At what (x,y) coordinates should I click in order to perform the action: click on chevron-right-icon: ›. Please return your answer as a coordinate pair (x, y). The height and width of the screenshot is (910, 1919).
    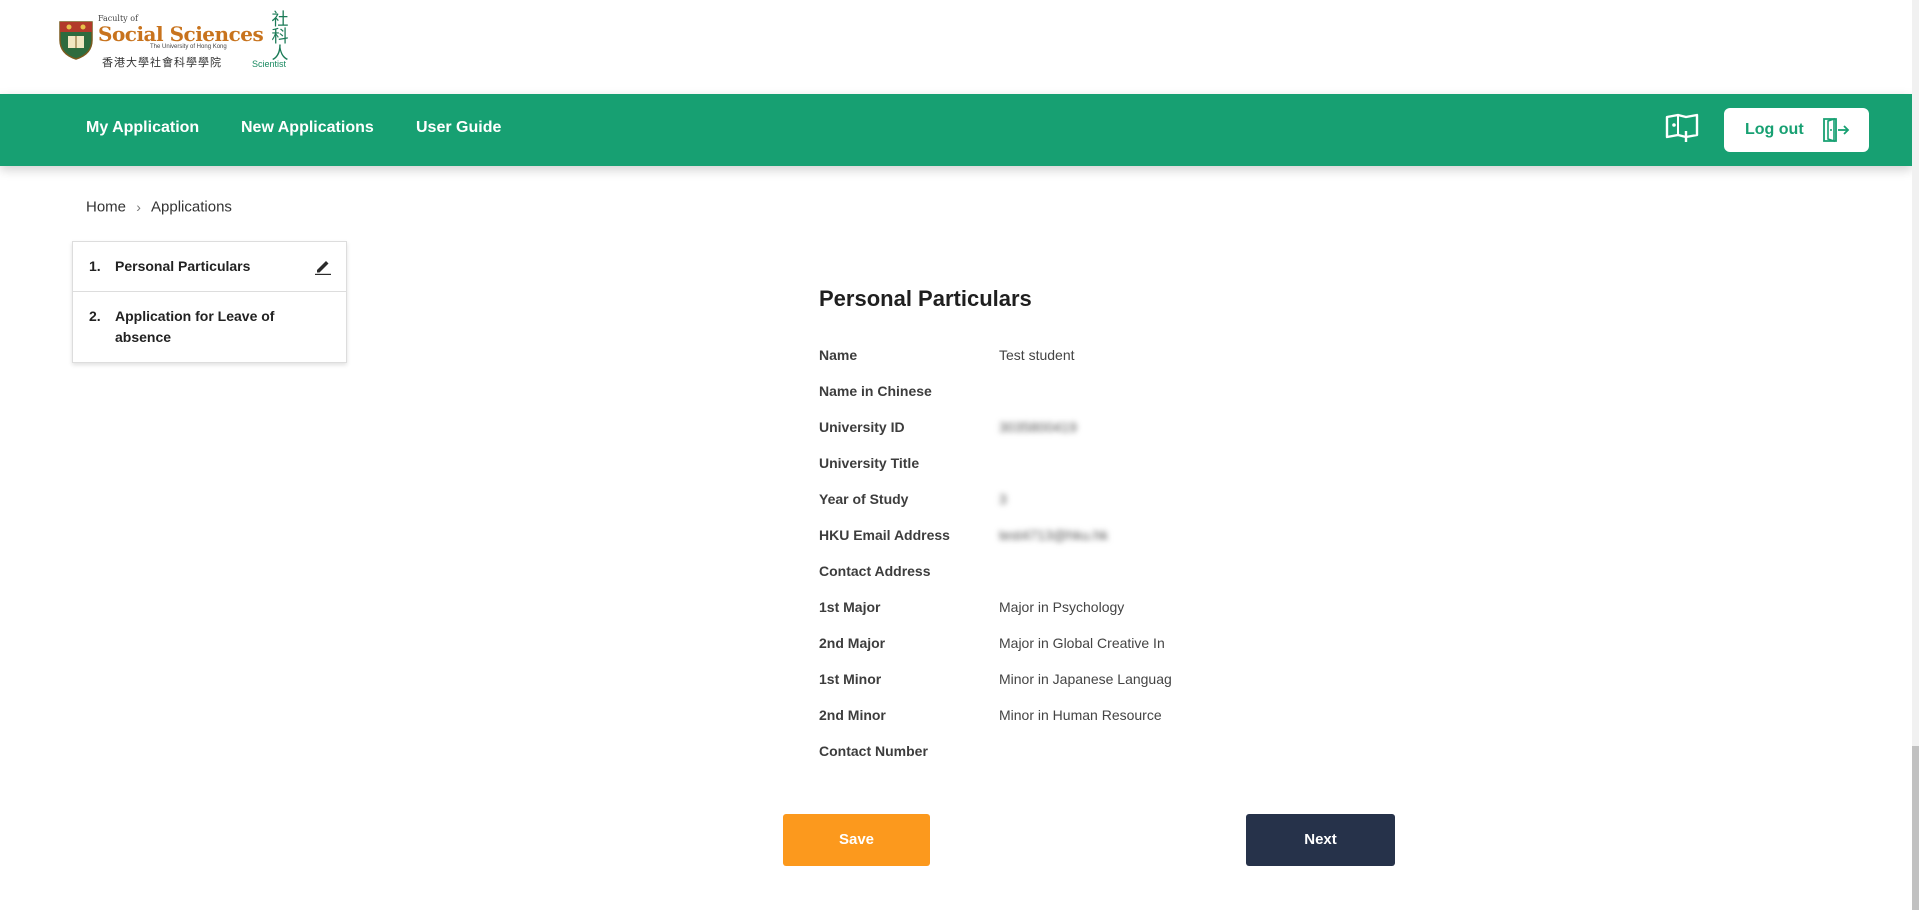
    Looking at the image, I should click on (138, 207).